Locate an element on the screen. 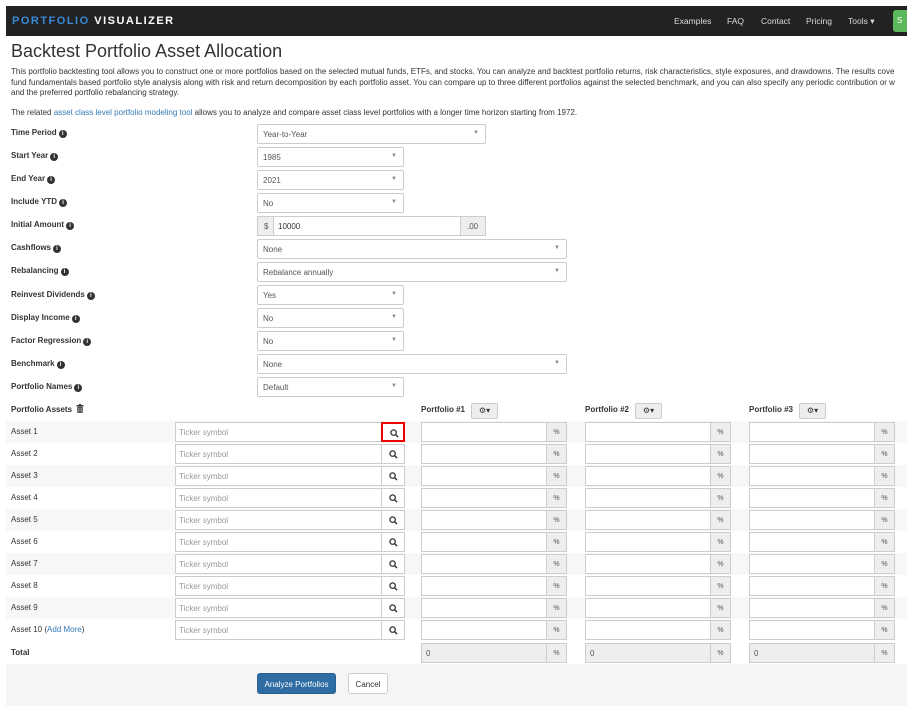 This screenshot has height=706, width=907. initial-amount-input: 10000 is located at coordinates (367, 226).